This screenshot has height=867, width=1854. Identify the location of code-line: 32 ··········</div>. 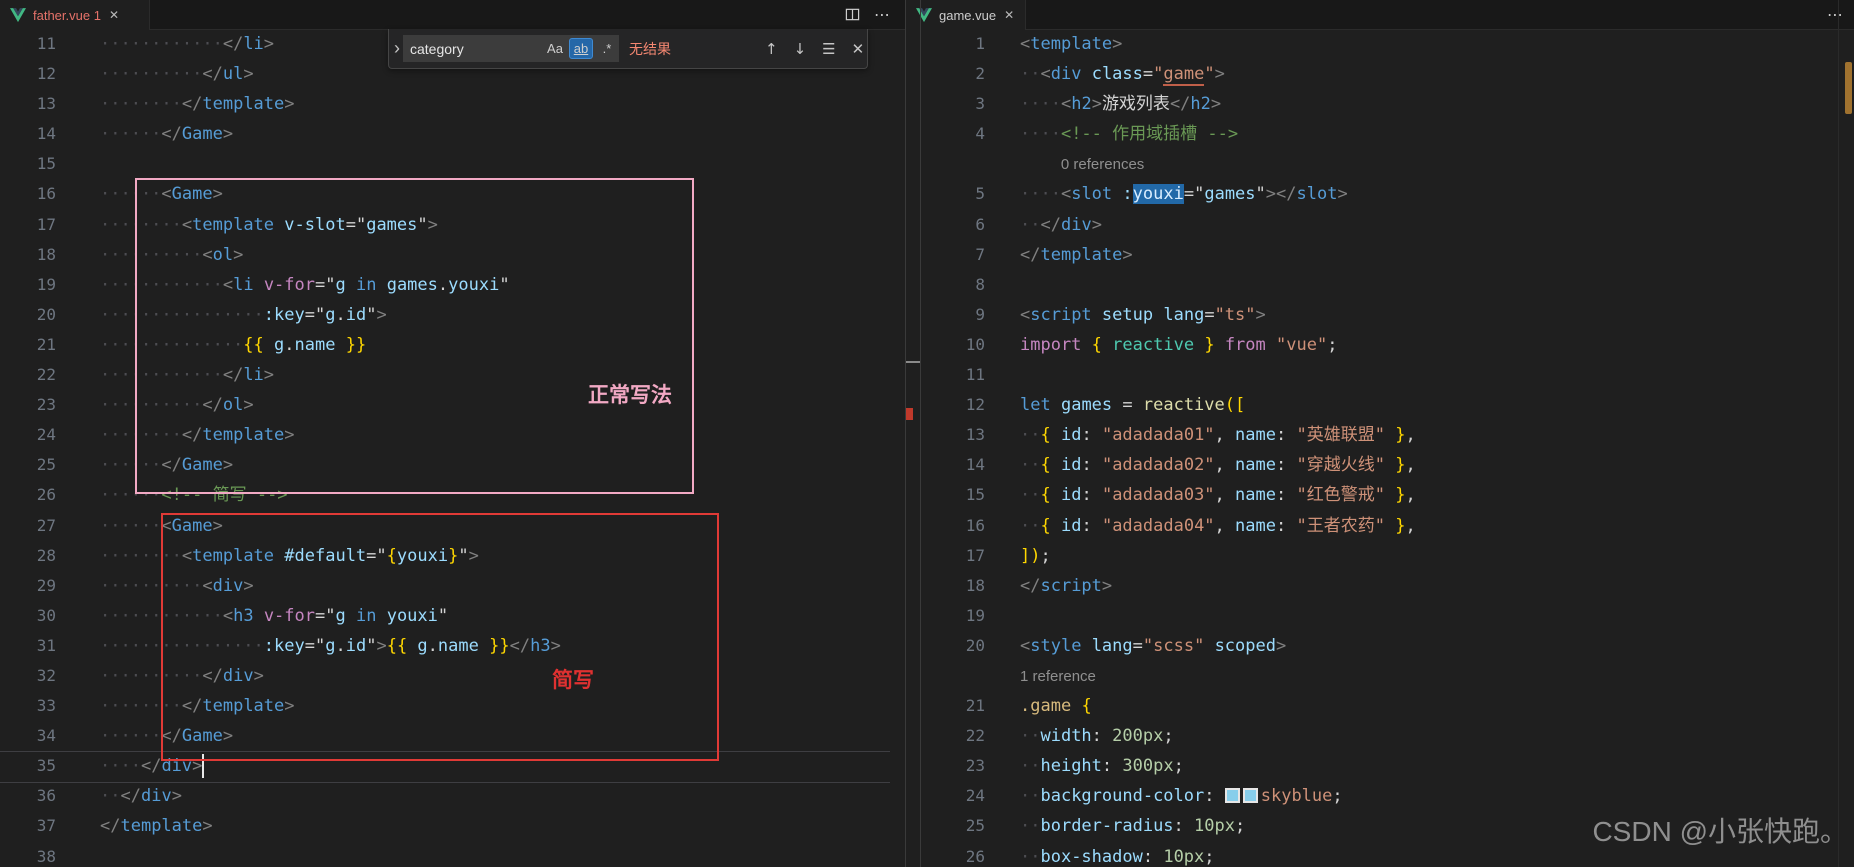
(452, 676).